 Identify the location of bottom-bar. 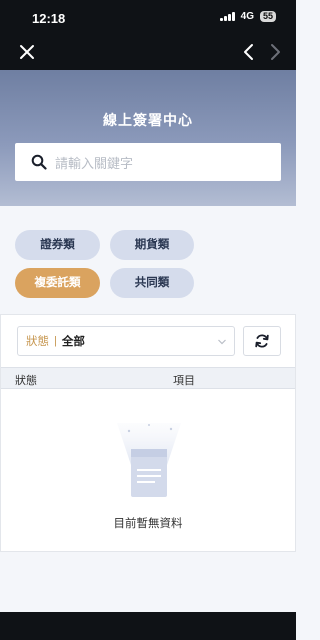
(148, 626).